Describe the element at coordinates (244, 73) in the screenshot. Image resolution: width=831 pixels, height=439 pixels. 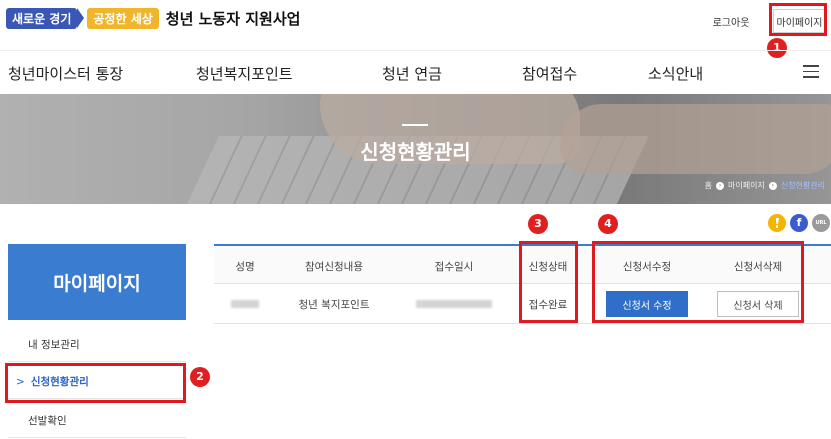
I see `nav-item-welfare-points: 청년복지포인트` at that location.